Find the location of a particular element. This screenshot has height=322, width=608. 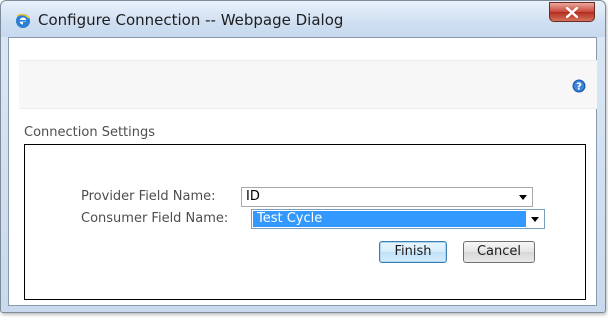

title-bar: Configure Connection -- Webpage Dialog is located at coordinates (303, 19).